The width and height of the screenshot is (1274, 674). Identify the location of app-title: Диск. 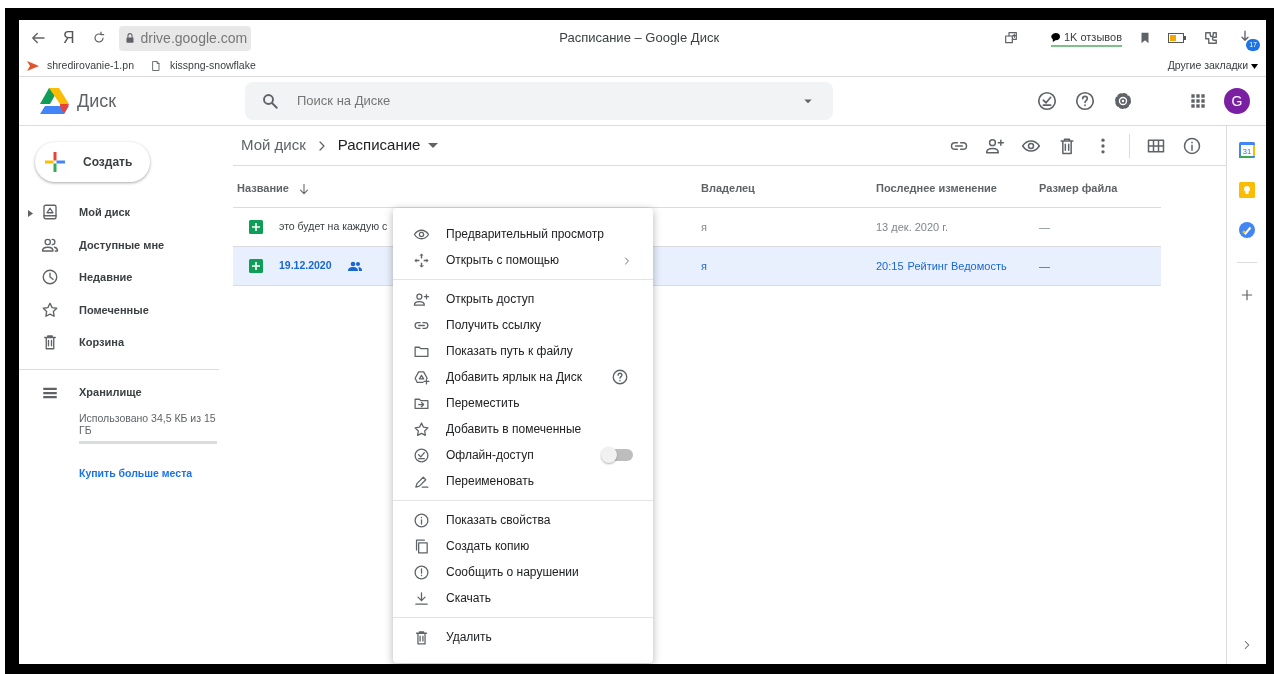
(97, 101).